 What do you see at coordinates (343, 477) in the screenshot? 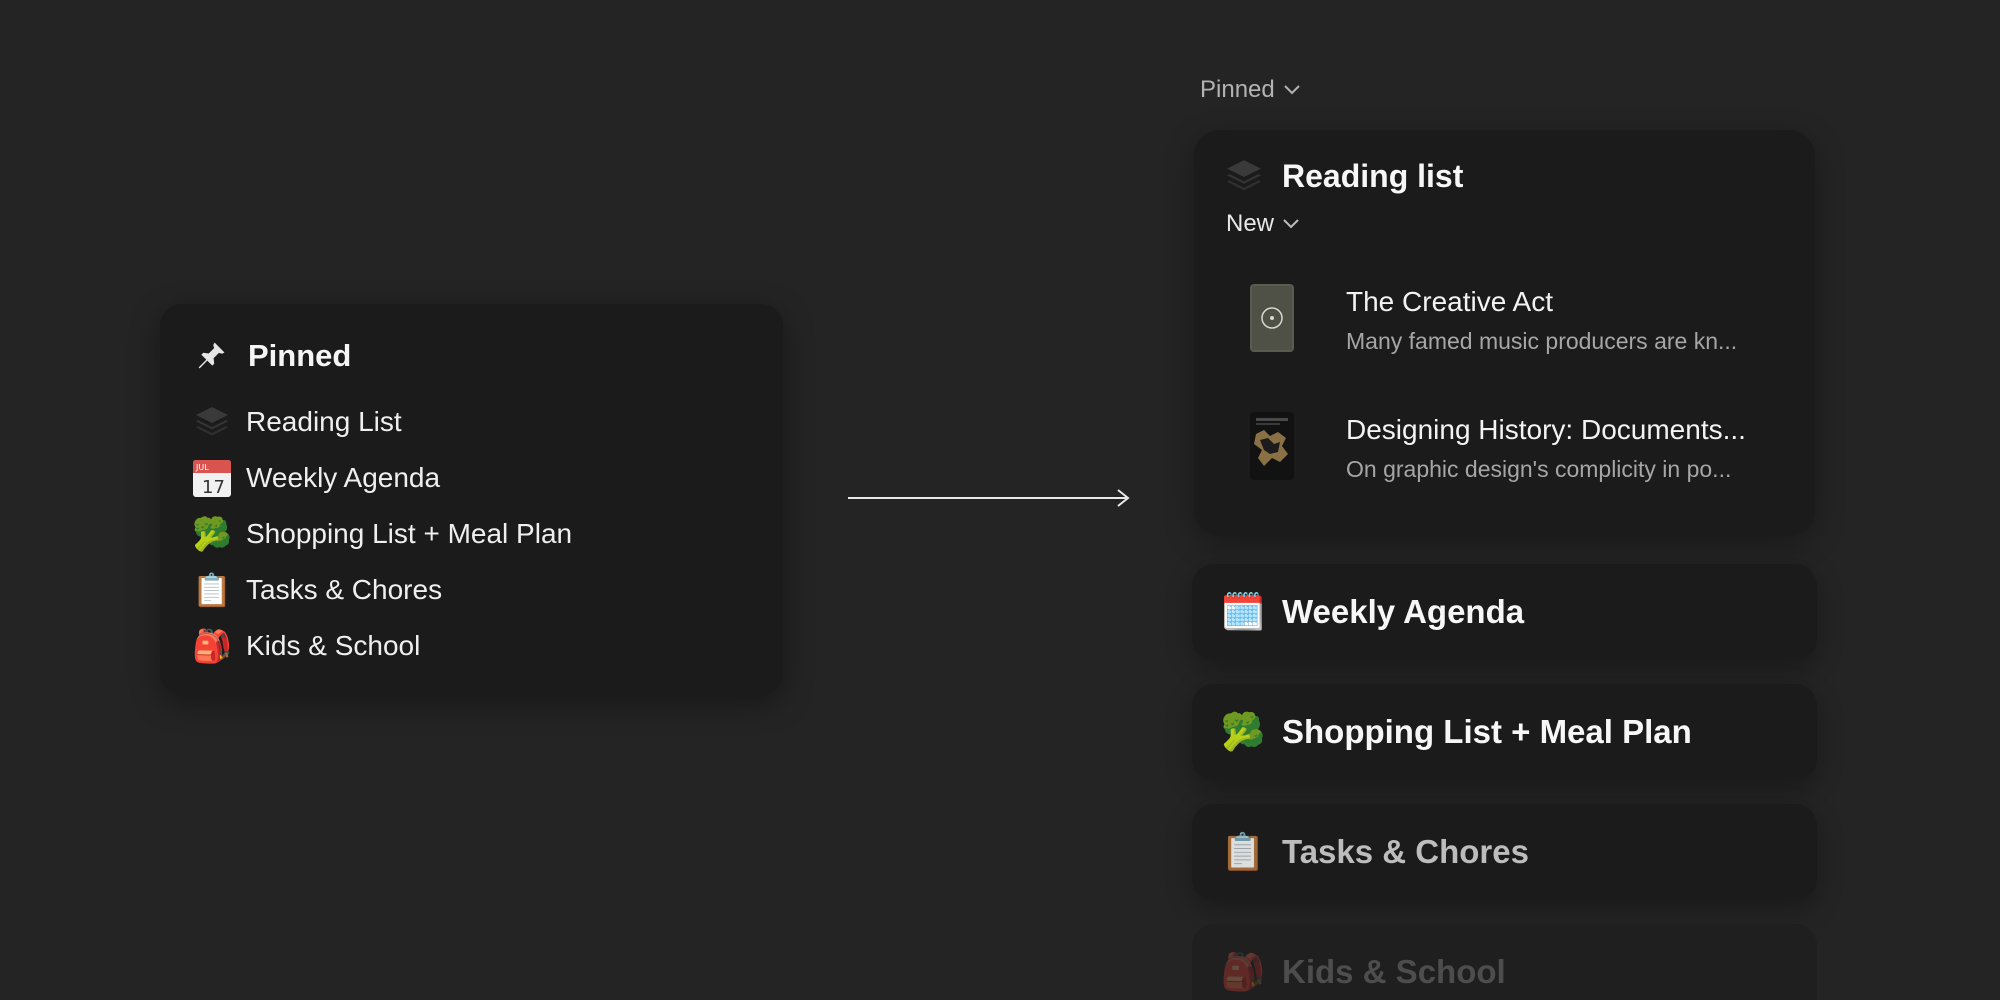
I see `pinned-item-label: Weekly Agenda` at bounding box center [343, 477].